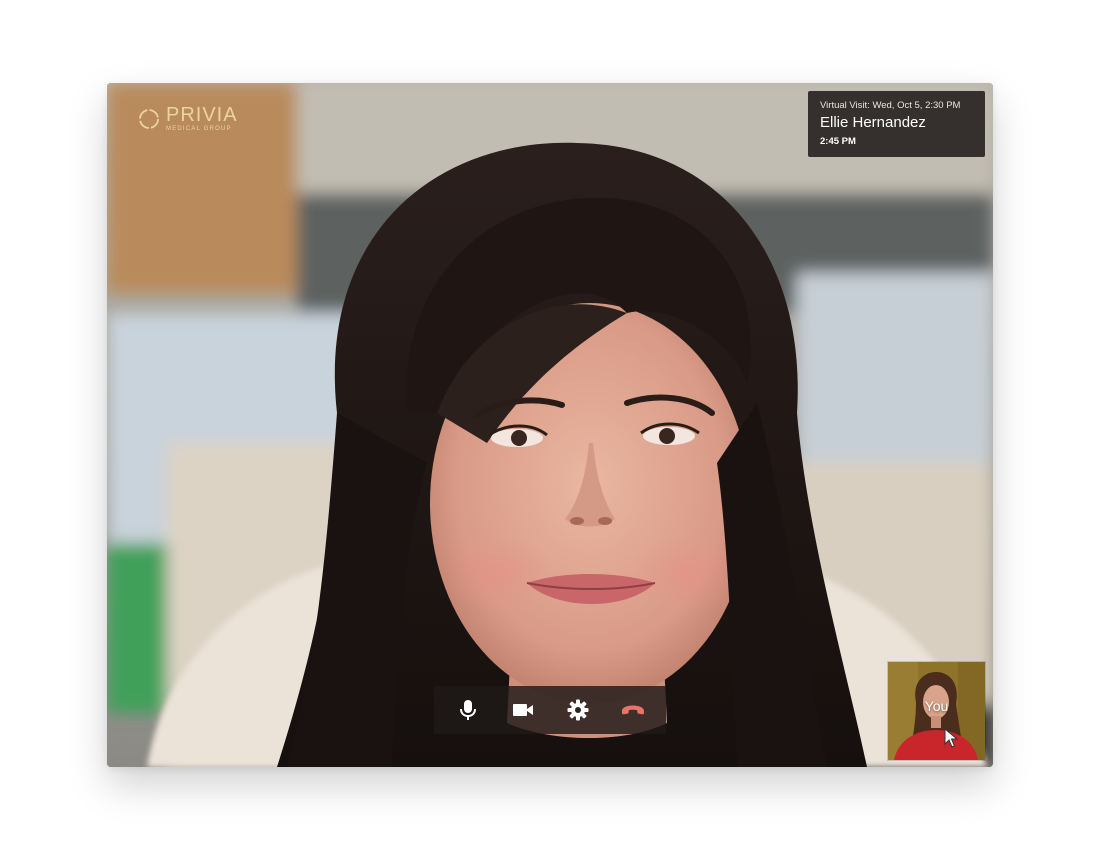  Describe the element at coordinates (951, 738) in the screenshot. I see `mouse-cursor-icon` at that location.